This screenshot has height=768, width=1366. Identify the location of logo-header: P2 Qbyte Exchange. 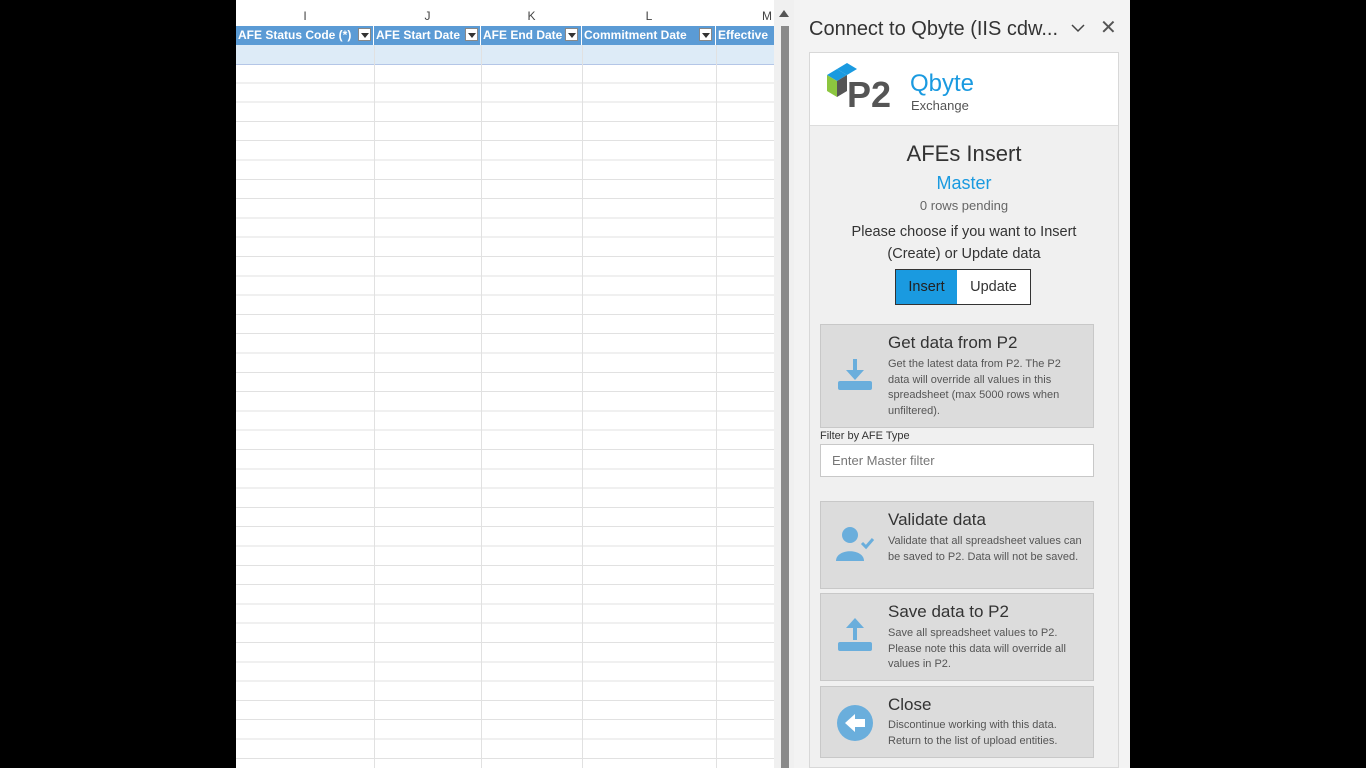
(964, 89).